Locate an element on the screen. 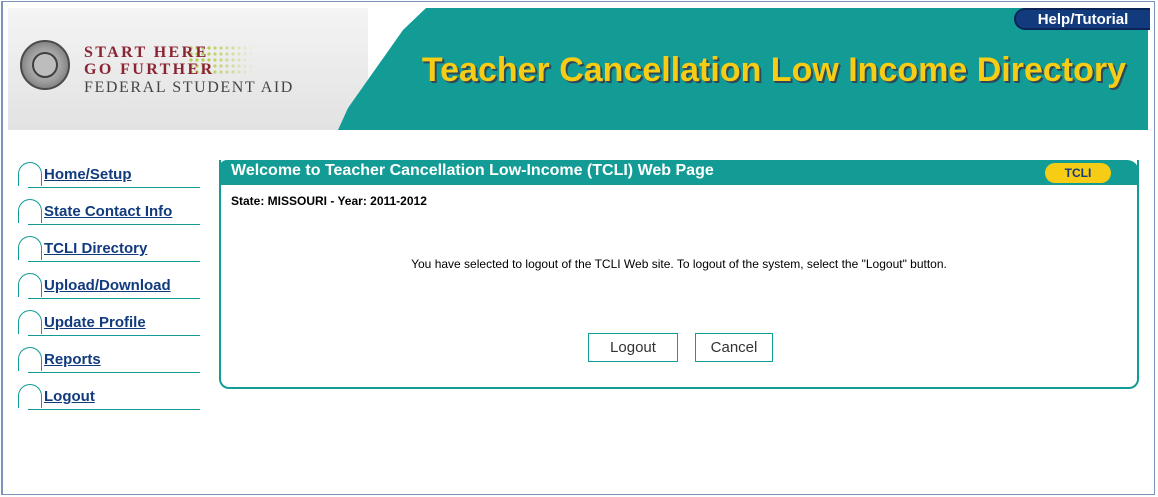 This screenshot has height=497, width=1158. sidebar-item-label: Home/Setup is located at coordinates (88, 174).